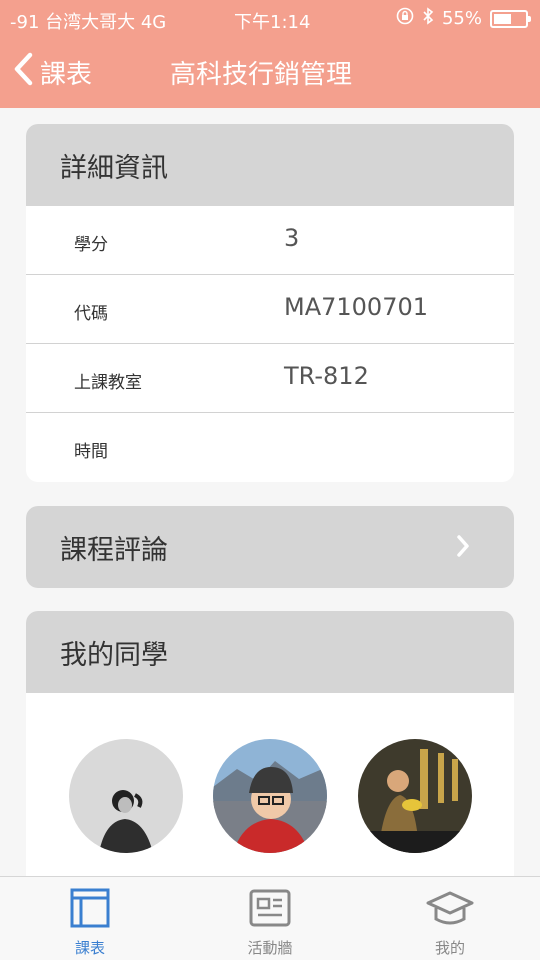  Describe the element at coordinates (91, 314) in the screenshot. I see `detail-label: 代碼` at that location.